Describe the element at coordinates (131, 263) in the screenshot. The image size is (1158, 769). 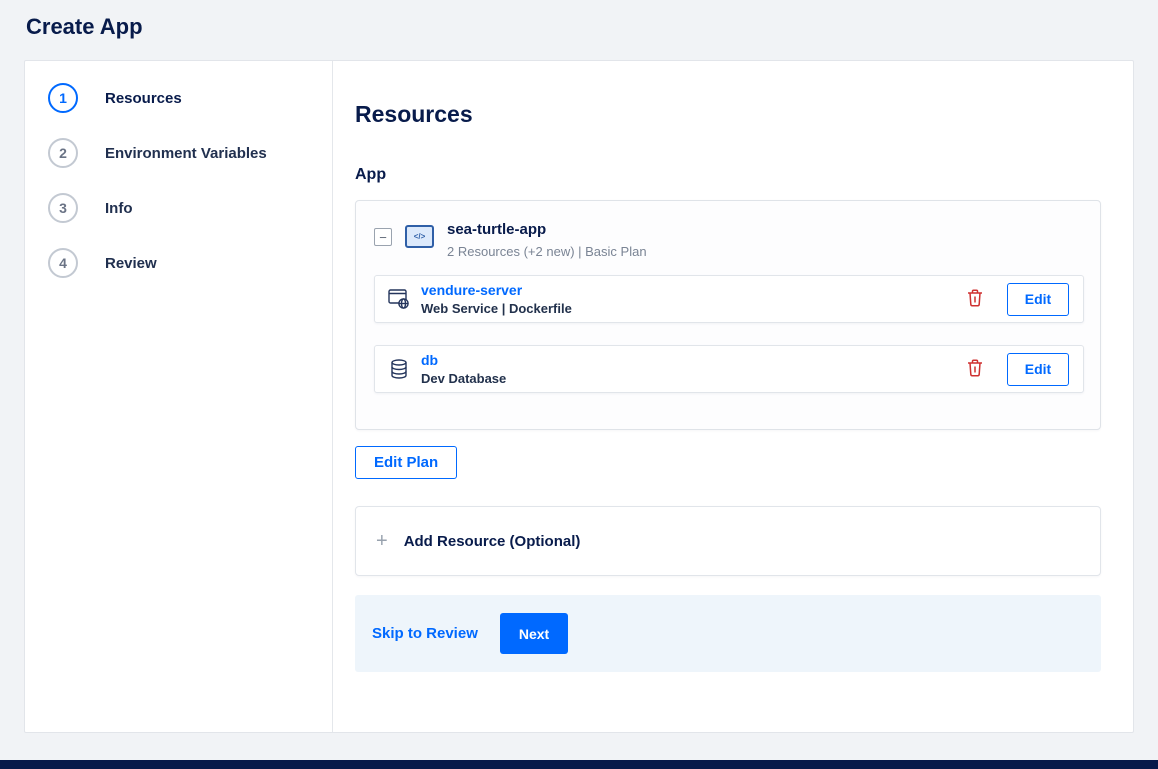
I see `step-label: Review` at that location.